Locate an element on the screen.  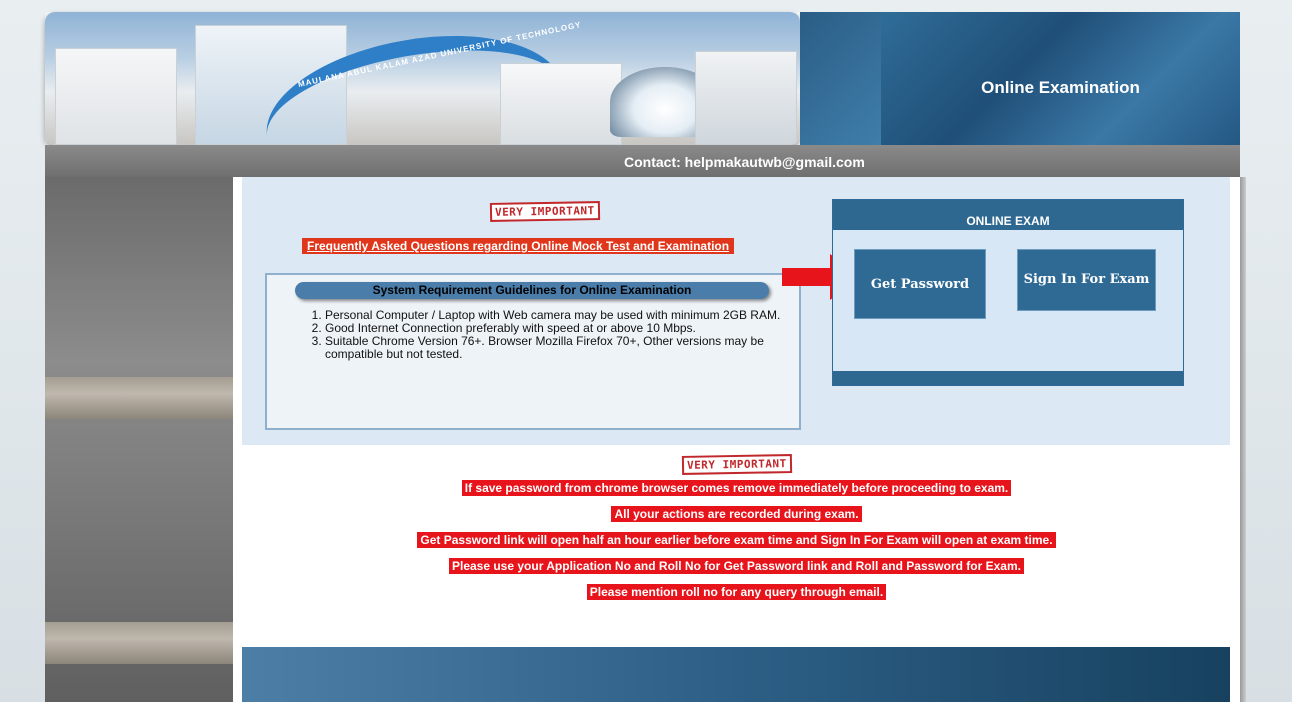
footer-strip is located at coordinates (736, 674).